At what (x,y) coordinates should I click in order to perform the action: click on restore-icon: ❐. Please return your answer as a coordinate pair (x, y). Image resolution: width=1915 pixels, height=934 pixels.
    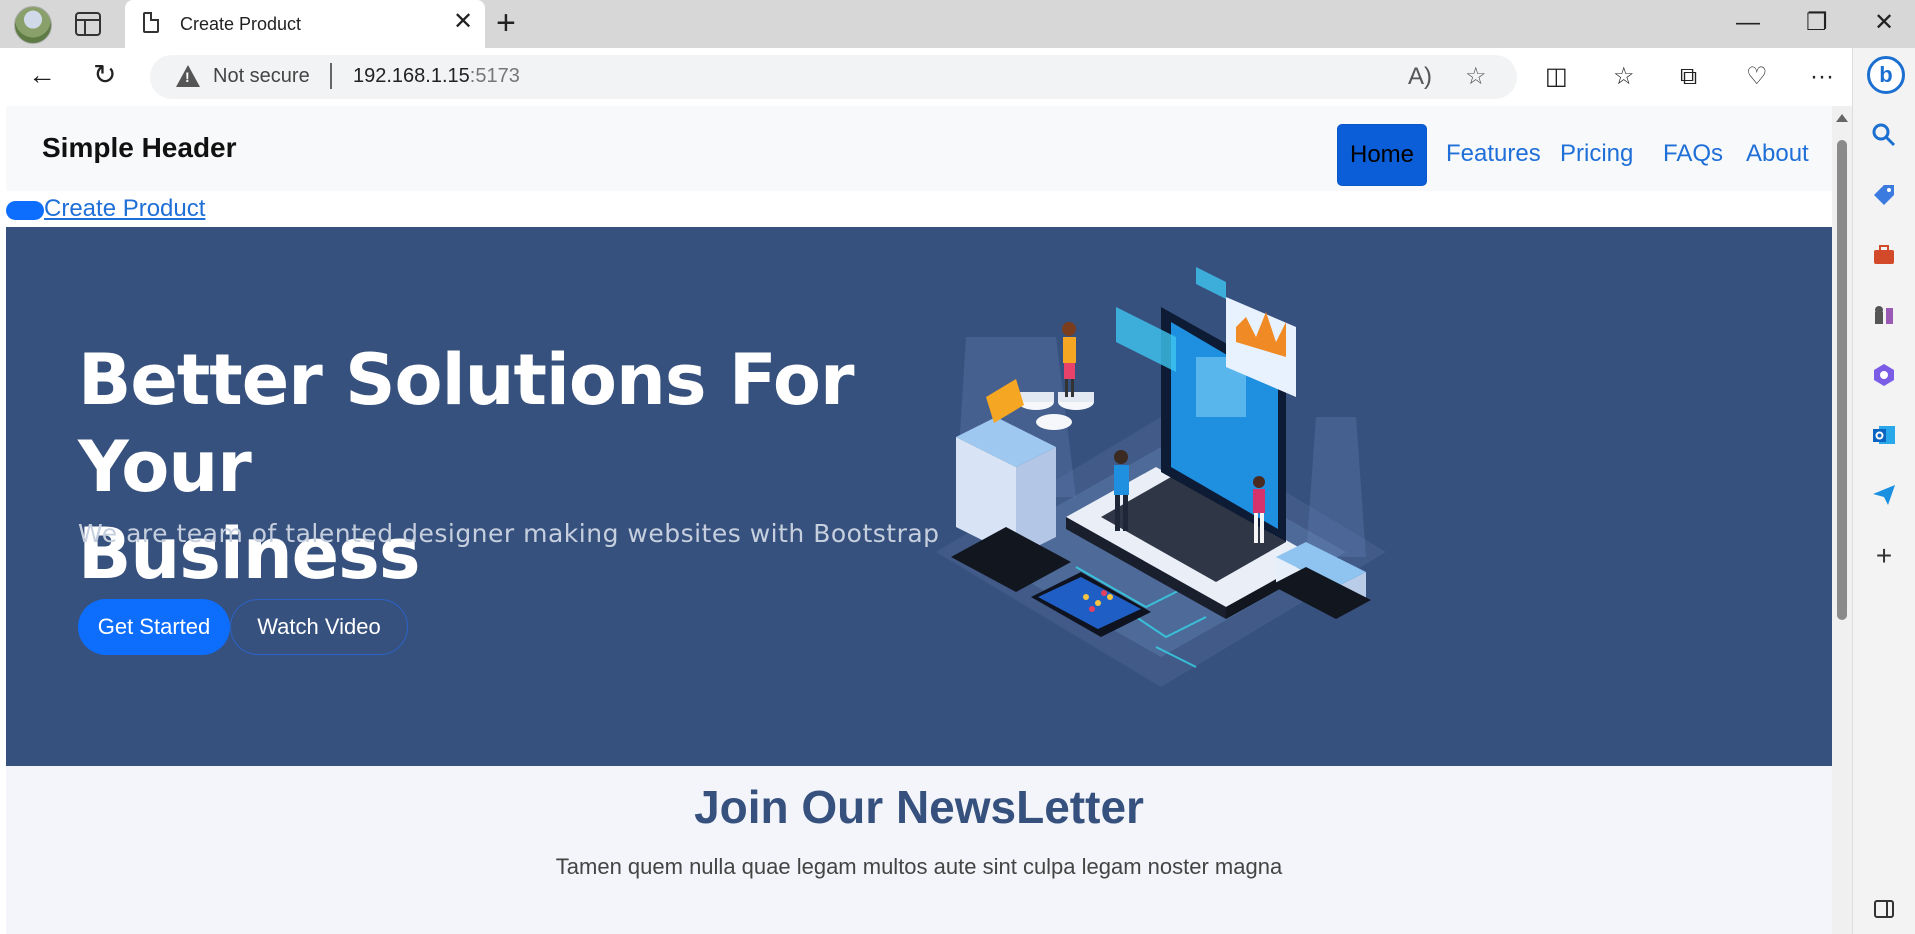
    Looking at the image, I should click on (1817, 23).